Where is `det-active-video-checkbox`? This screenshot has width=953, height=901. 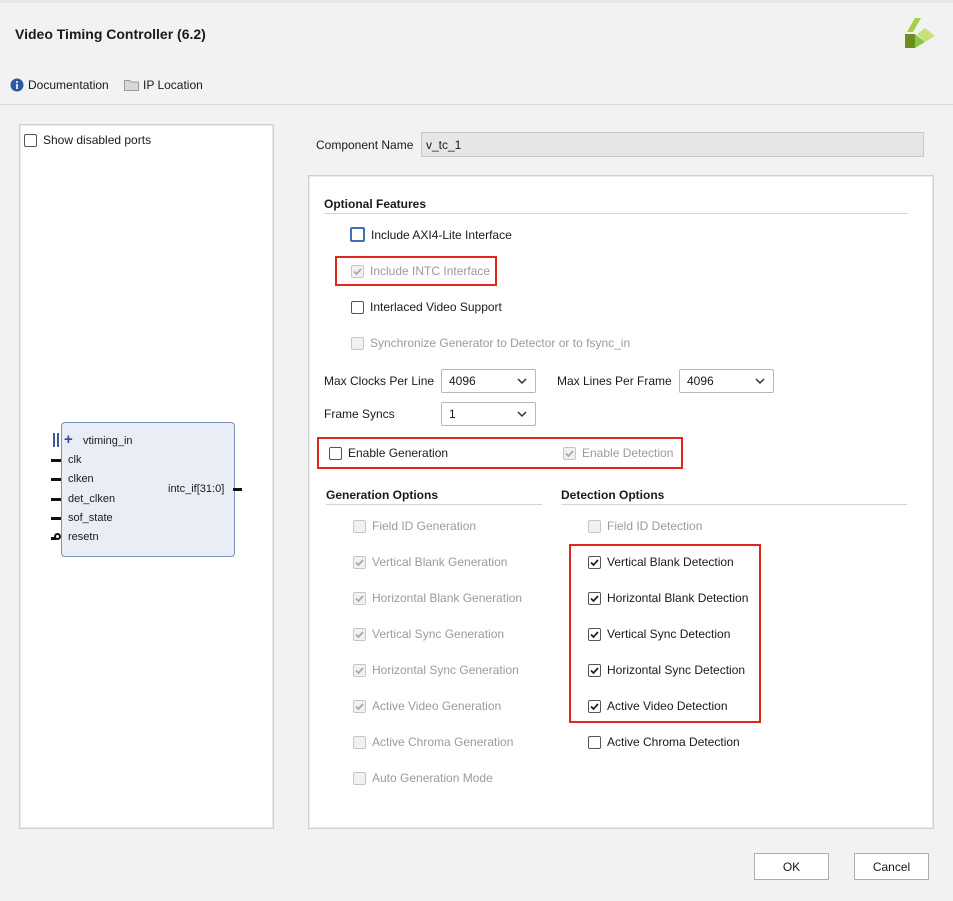
det-active-video-checkbox is located at coordinates (594, 706).